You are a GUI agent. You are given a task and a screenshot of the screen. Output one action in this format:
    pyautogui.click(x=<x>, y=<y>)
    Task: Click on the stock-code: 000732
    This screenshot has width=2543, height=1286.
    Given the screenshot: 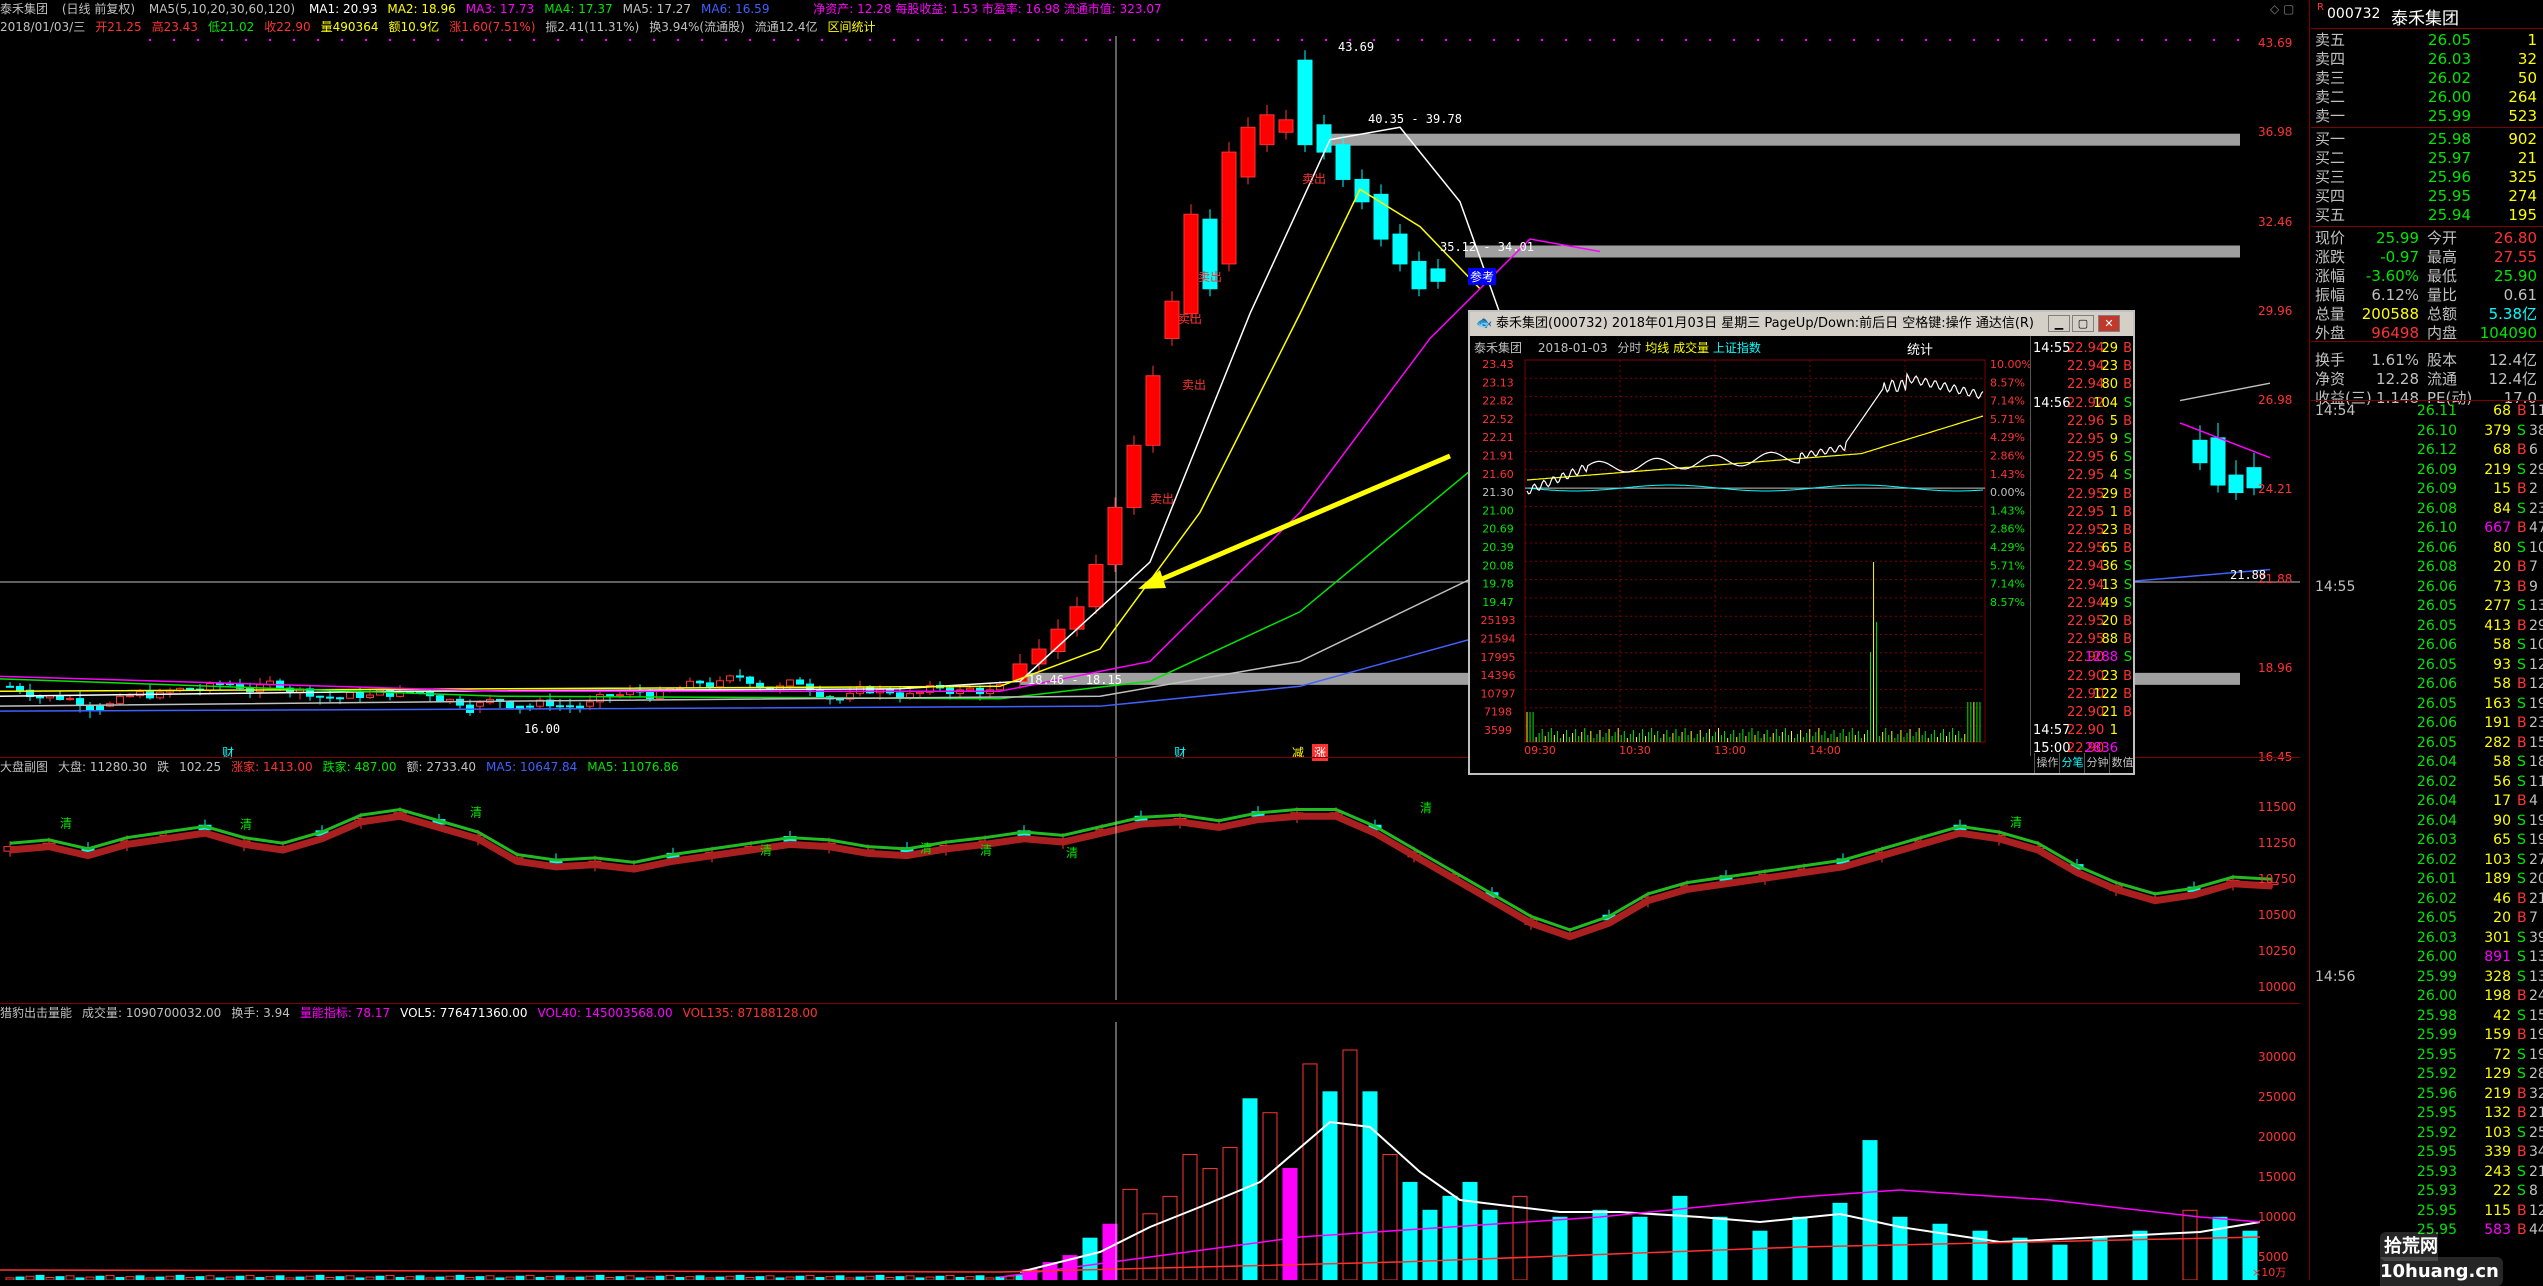 What is the action you would take?
    pyautogui.click(x=2354, y=14)
    